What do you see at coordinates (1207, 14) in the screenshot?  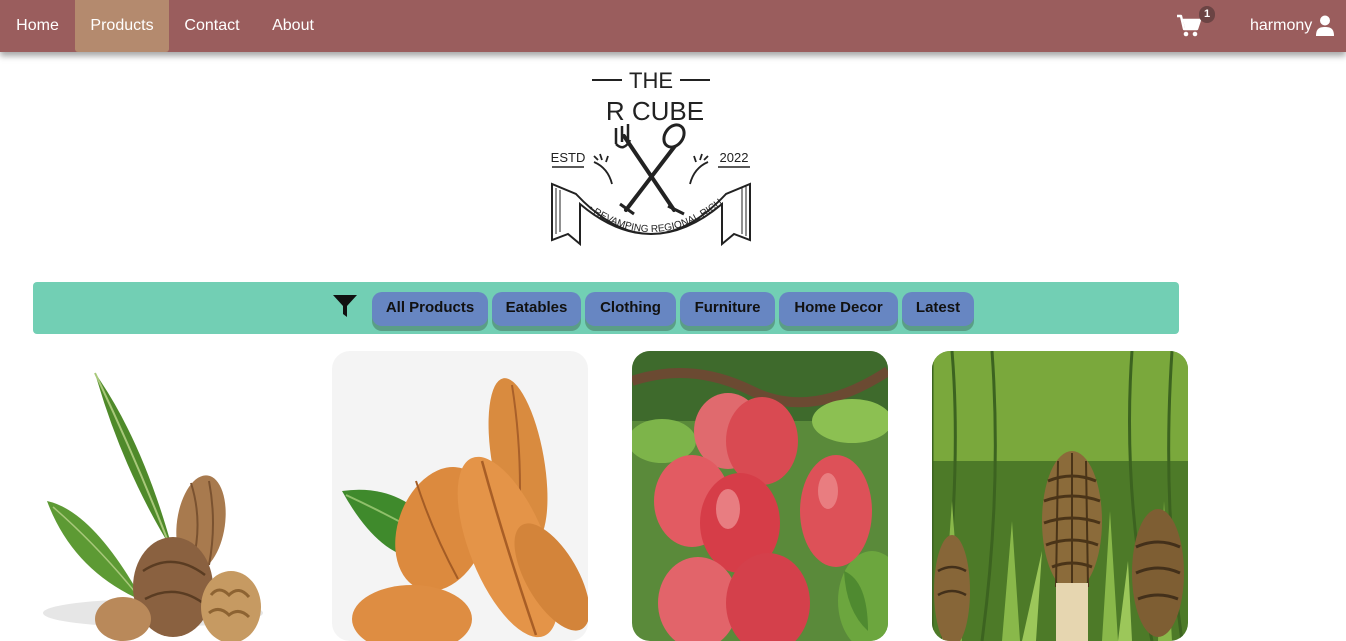 I see `cart-count-badge: 1` at bounding box center [1207, 14].